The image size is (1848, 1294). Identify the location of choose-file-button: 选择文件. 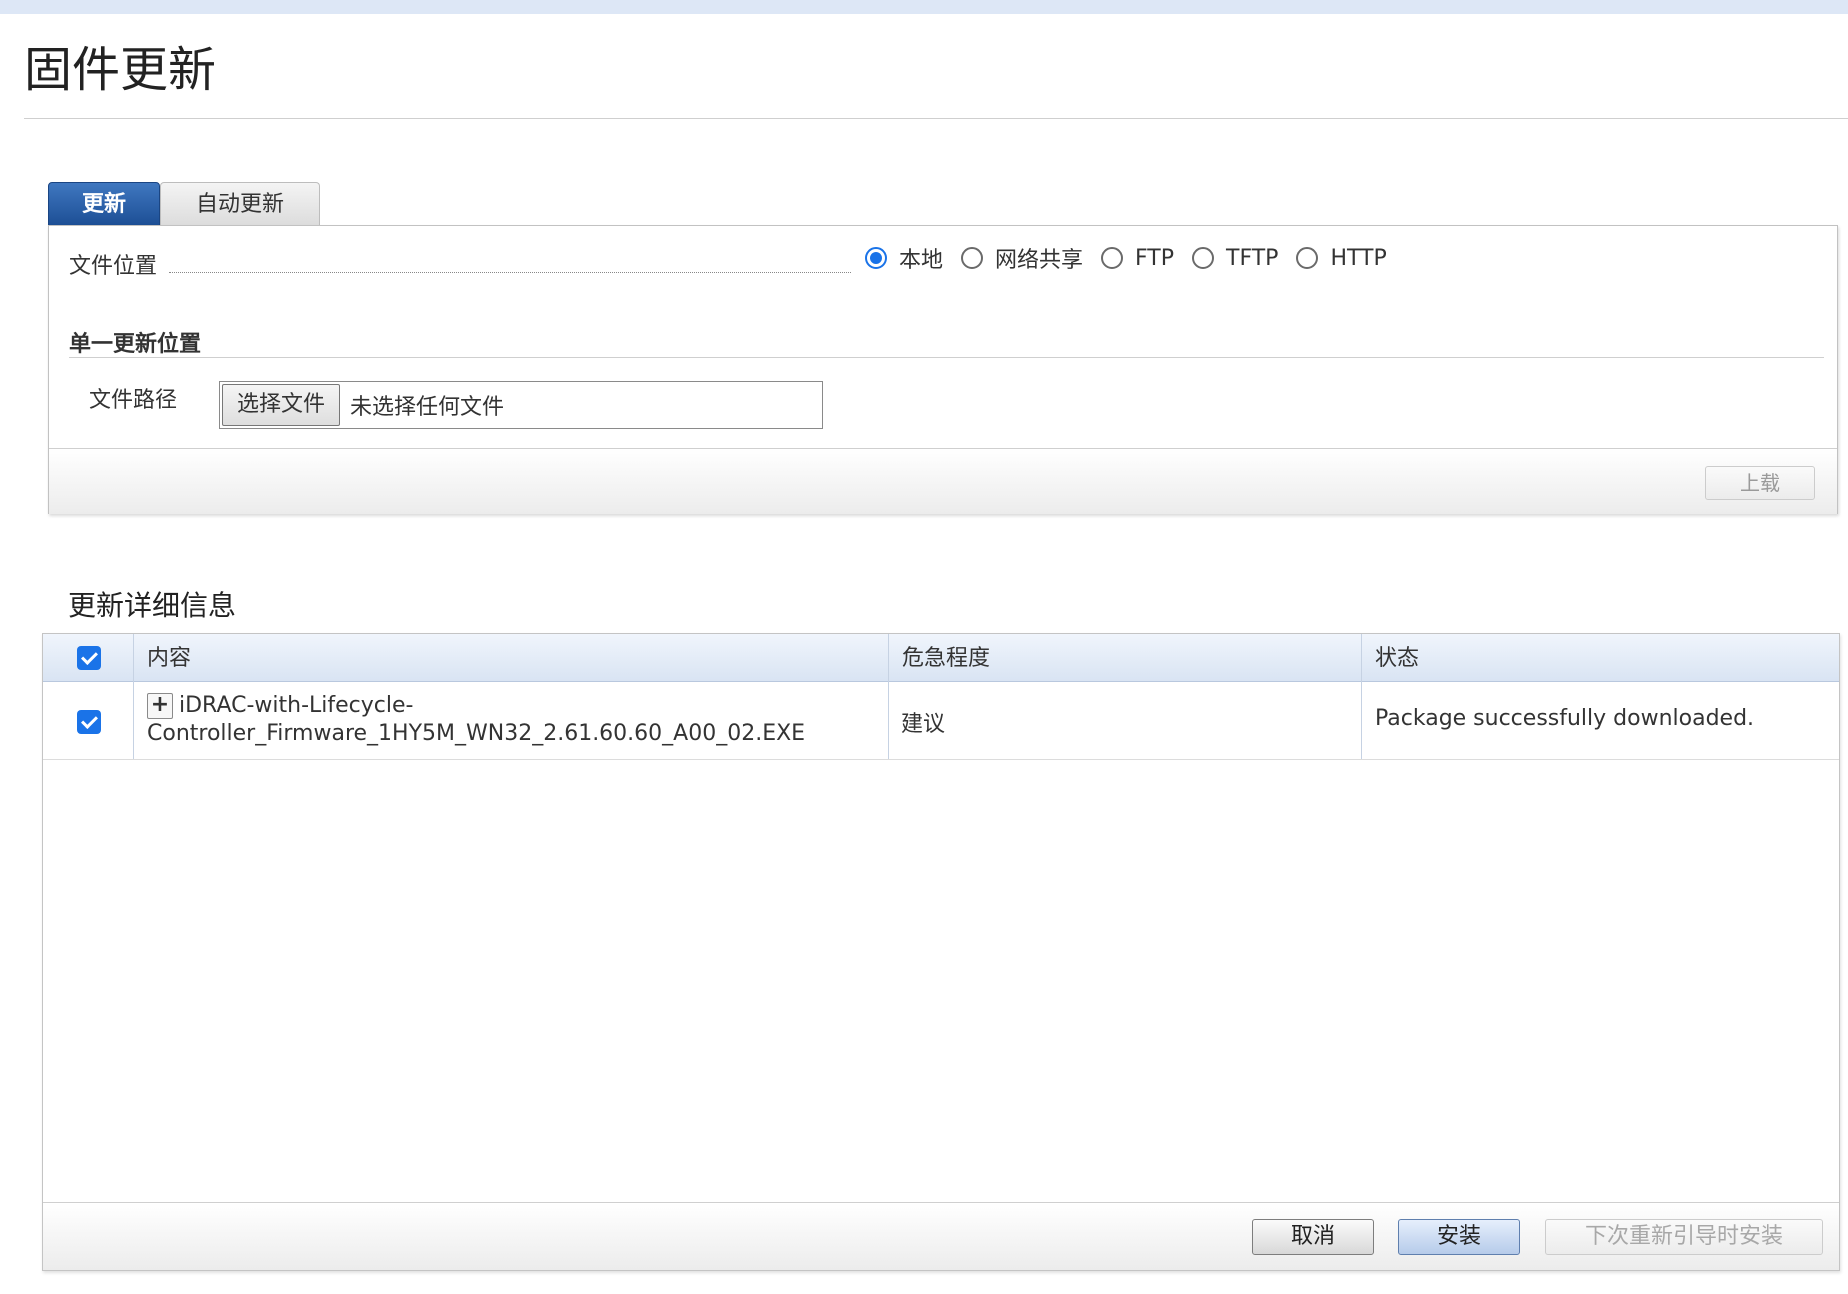
(281, 405).